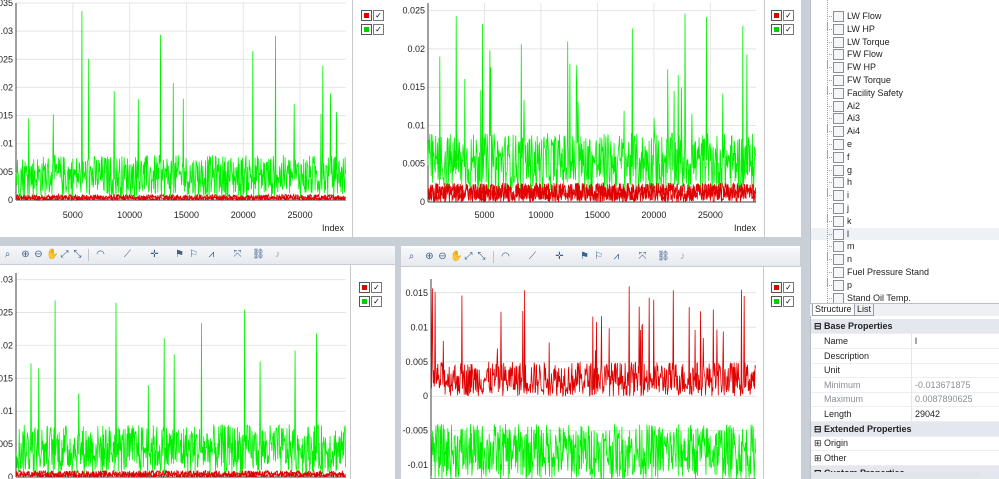  What do you see at coordinates (405, 241) in the screenshot?
I see `horizontal-splitter` at bounding box center [405, 241].